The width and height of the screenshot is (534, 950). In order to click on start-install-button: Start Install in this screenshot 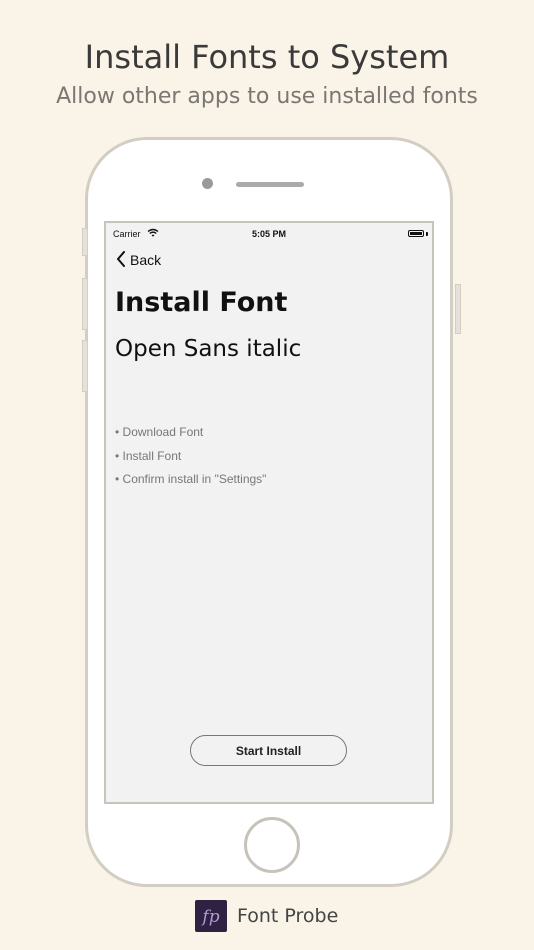, I will do `click(268, 750)`.